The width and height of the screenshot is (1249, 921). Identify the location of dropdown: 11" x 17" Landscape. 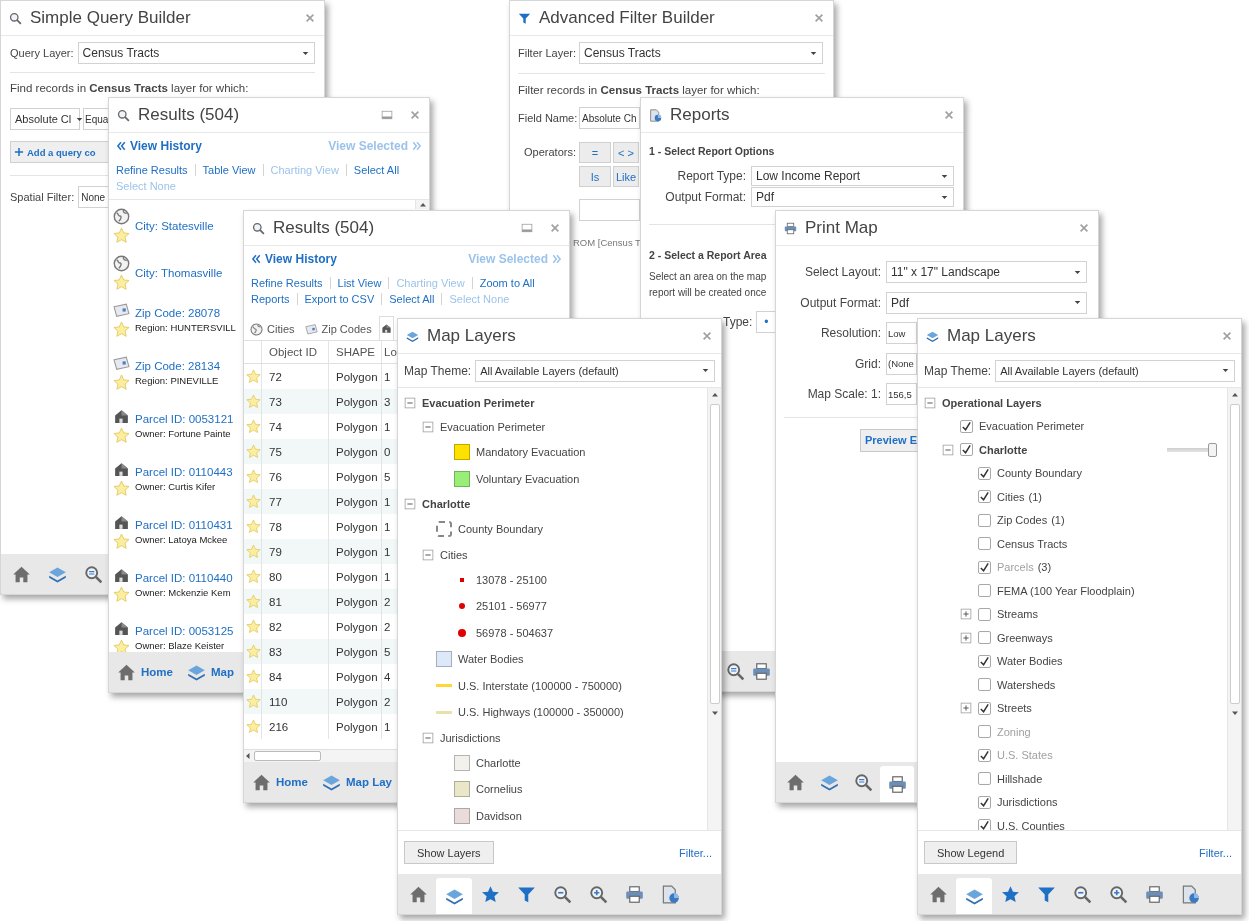
(986, 272).